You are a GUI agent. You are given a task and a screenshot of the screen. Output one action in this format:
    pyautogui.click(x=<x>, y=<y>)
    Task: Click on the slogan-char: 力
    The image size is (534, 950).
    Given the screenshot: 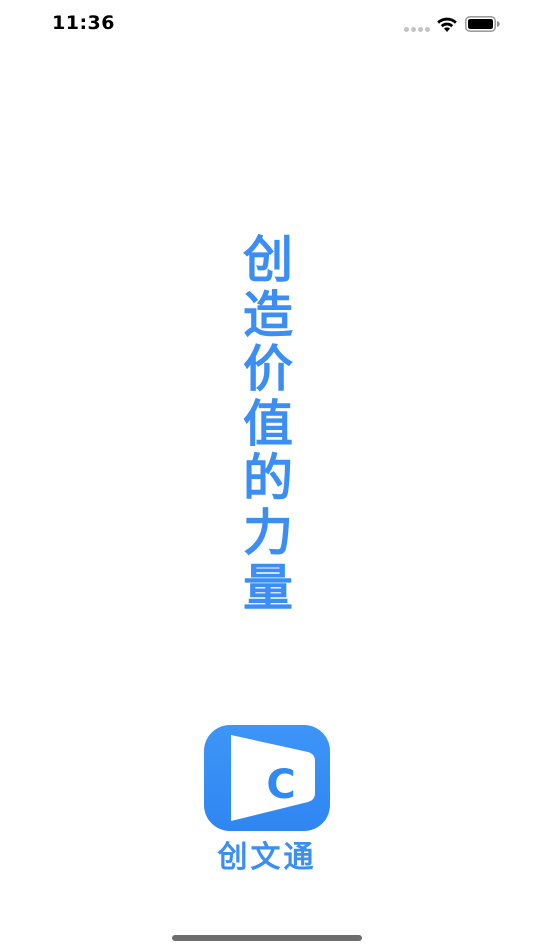 What is the action you would take?
    pyautogui.click(x=268, y=532)
    